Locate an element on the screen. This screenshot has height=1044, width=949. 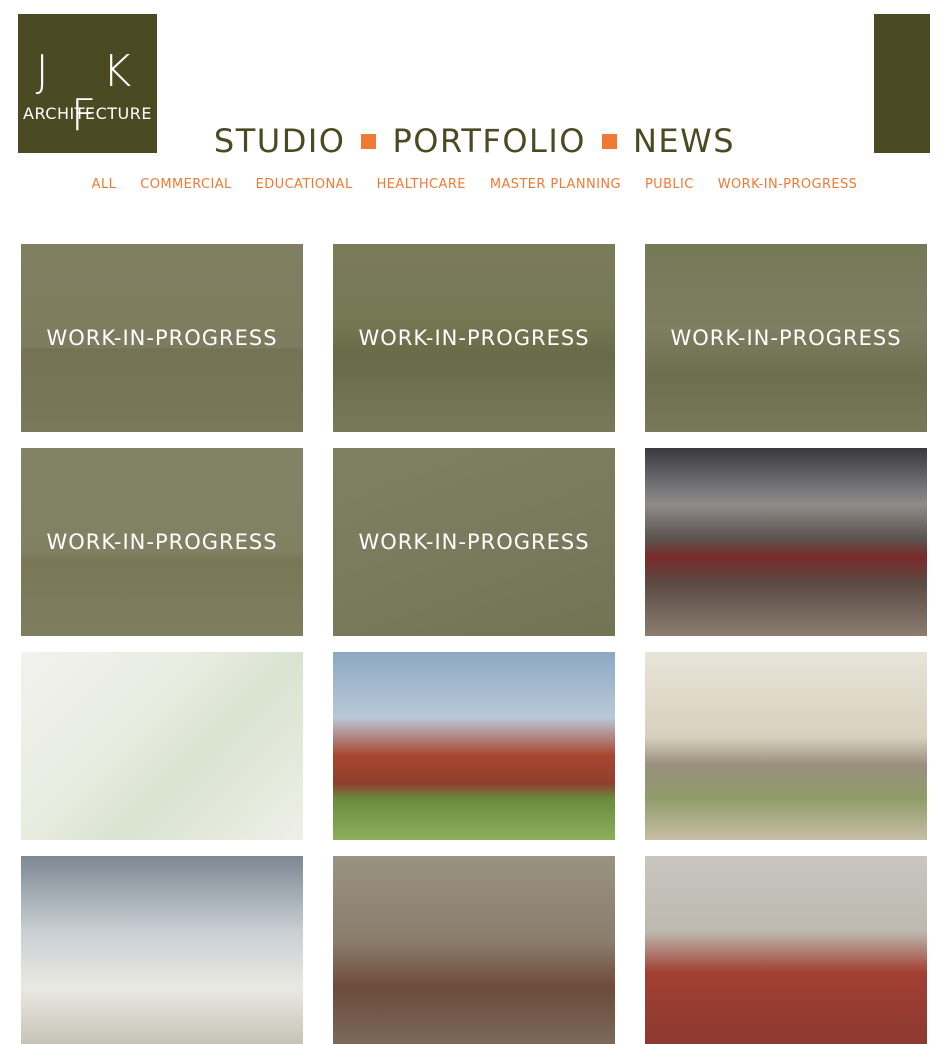
filter-work-in-progress: WORK-IN-PROGRESS is located at coordinates (788, 184).